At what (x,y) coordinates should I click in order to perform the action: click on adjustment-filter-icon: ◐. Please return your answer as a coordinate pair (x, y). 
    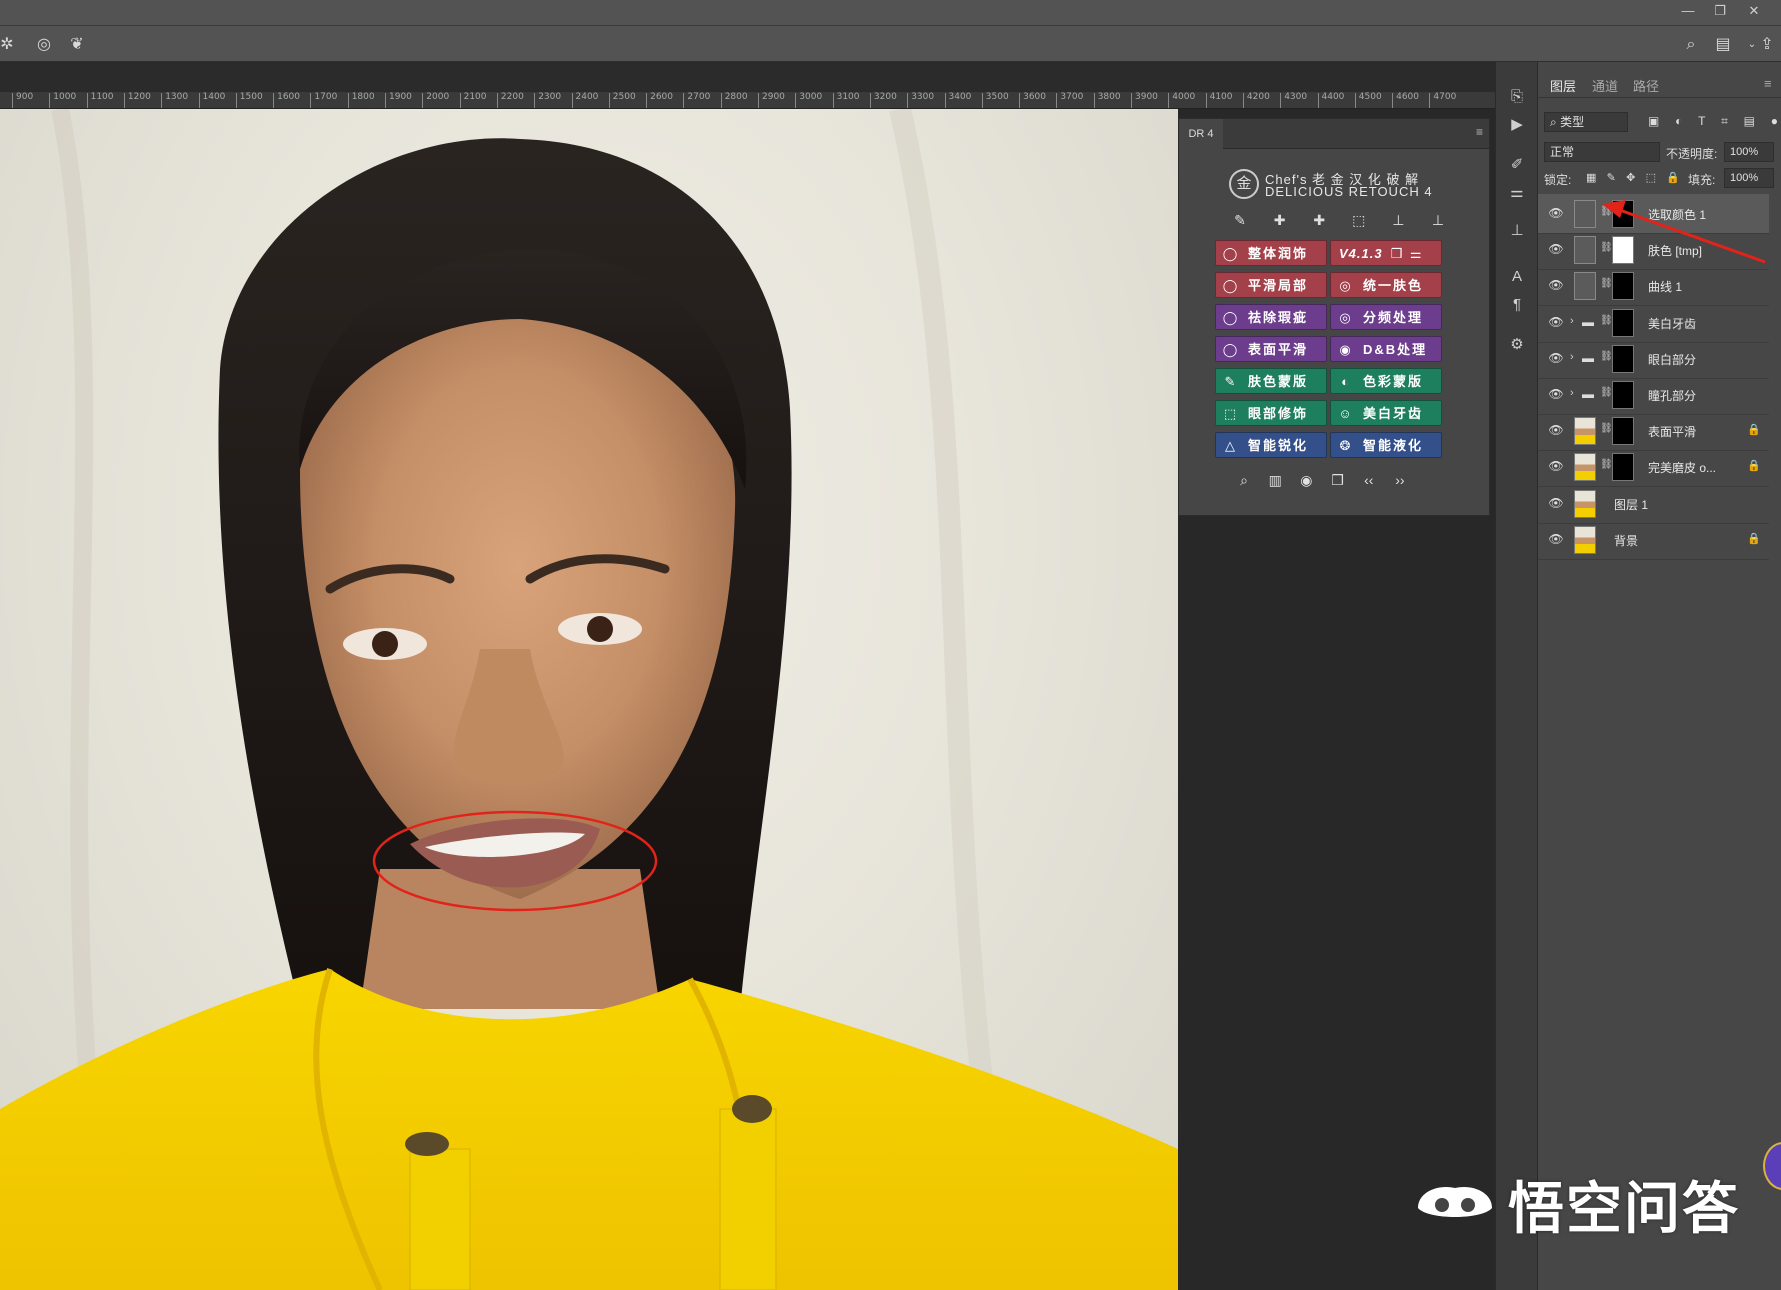
    Looking at the image, I should click on (1678, 125).